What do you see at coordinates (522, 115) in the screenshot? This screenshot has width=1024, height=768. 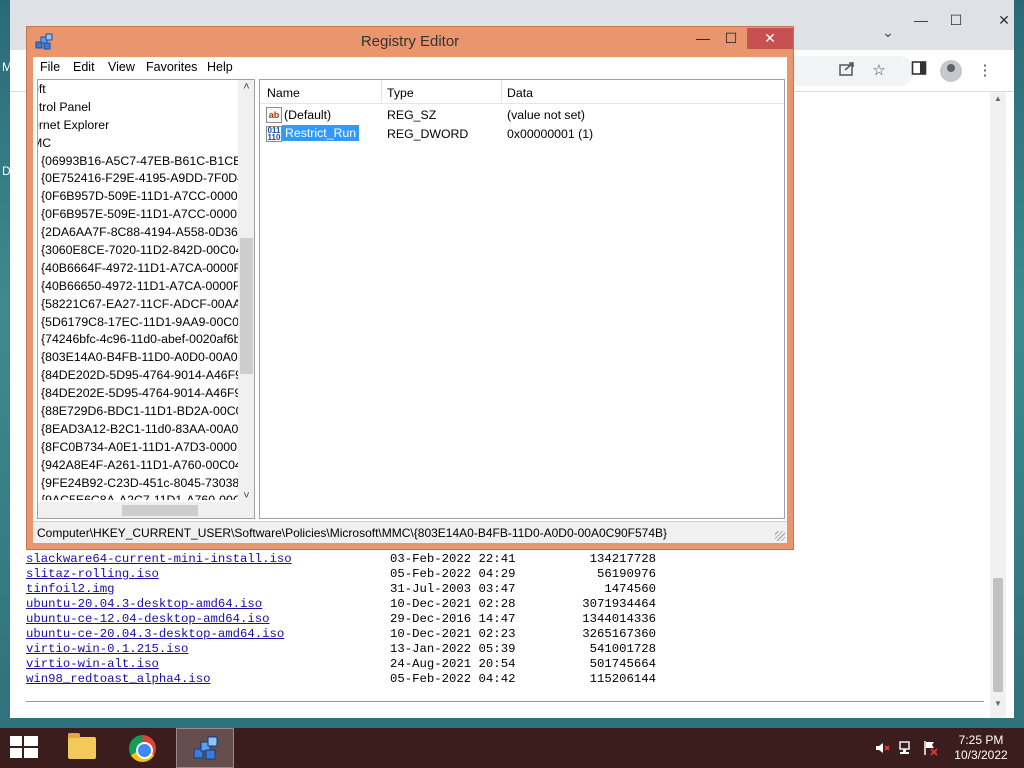 I see `value-row-default: ab (Default) REG_SZ (value not set)` at bounding box center [522, 115].